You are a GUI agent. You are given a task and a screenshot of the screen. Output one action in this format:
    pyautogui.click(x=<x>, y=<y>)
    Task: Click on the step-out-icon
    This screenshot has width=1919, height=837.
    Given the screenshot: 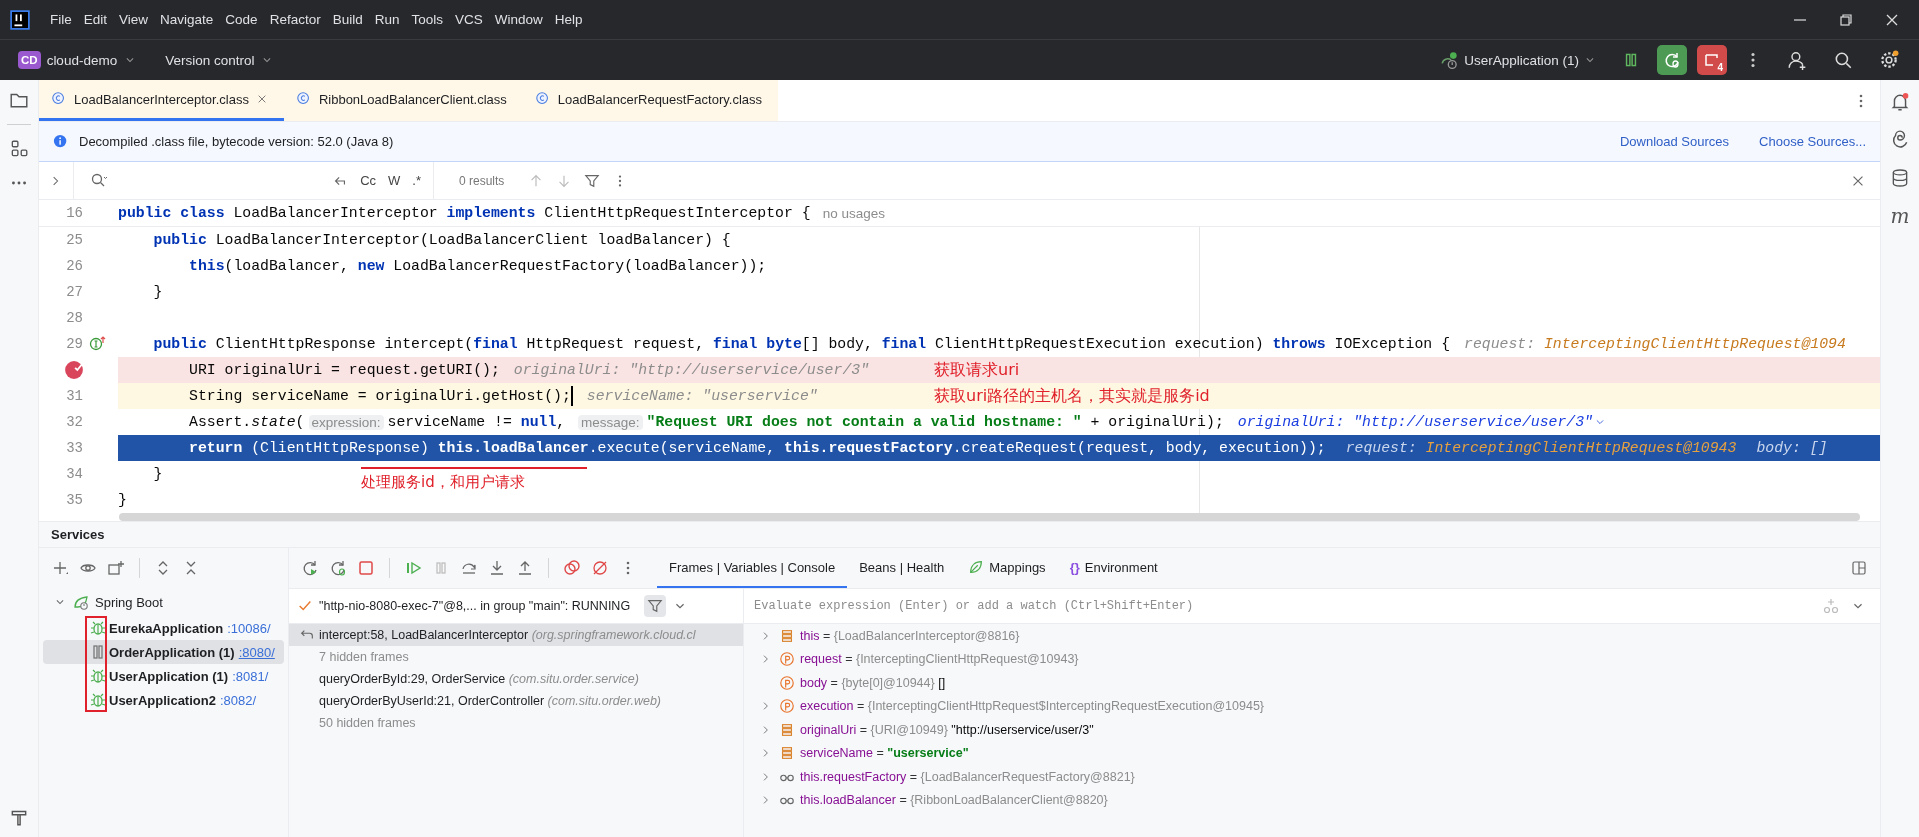 What is the action you would take?
    pyautogui.click(x=525, y=568)
    